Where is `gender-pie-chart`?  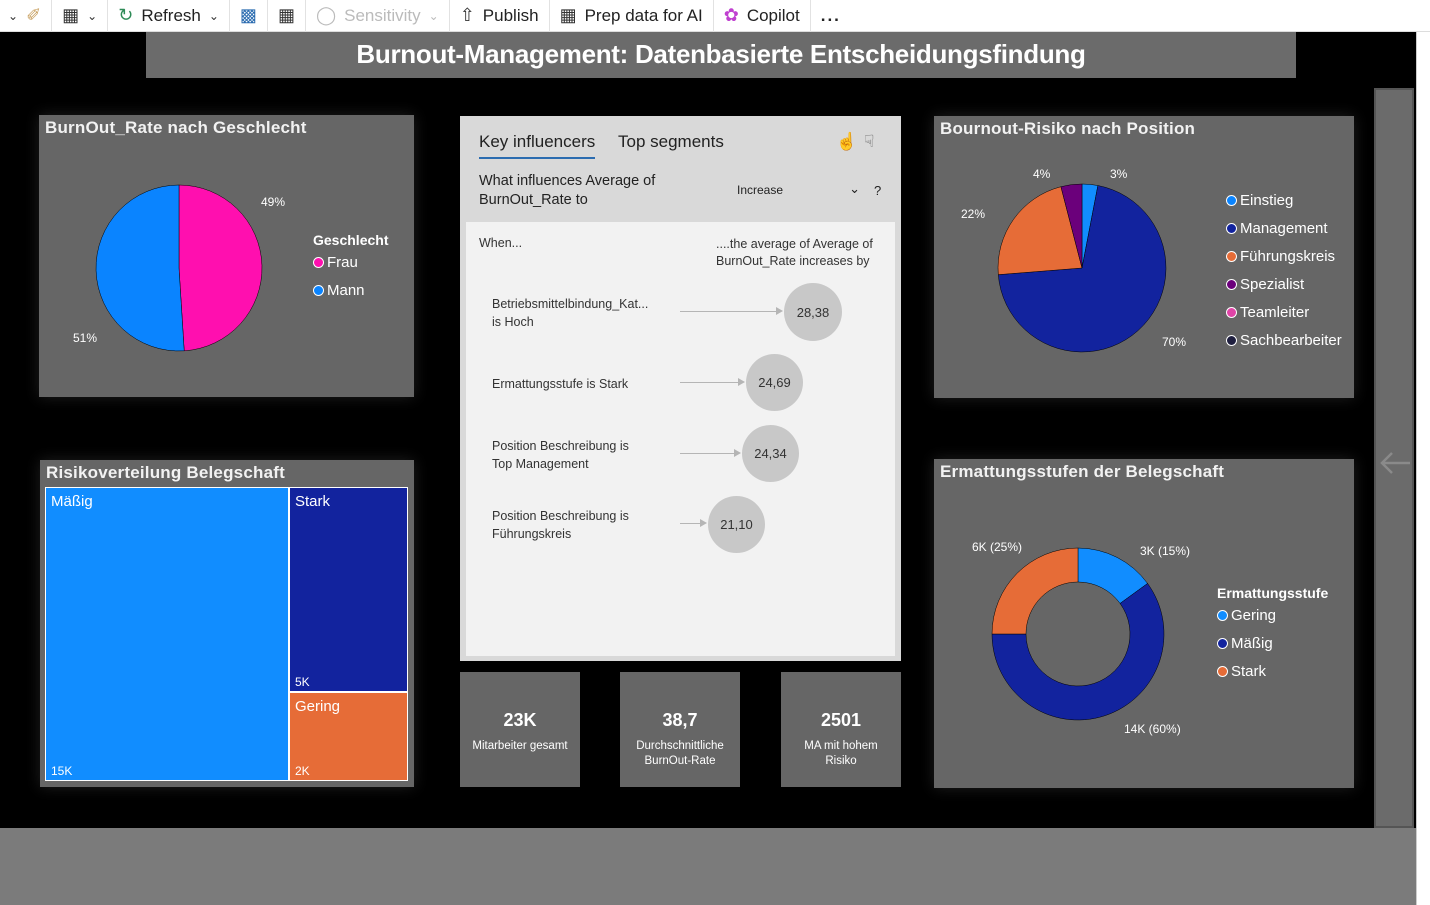
gender-pie-chart is located at coordinates (179, 268).